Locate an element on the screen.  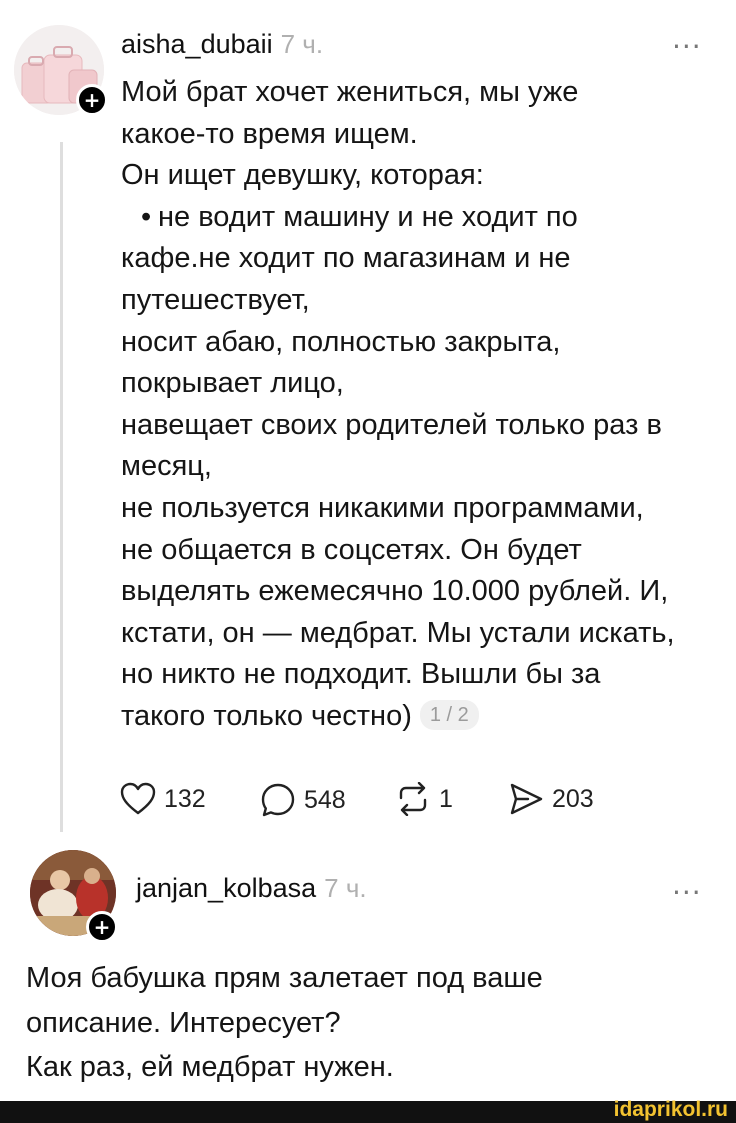
comments-count: 548 is located at coordinates (325, 799).